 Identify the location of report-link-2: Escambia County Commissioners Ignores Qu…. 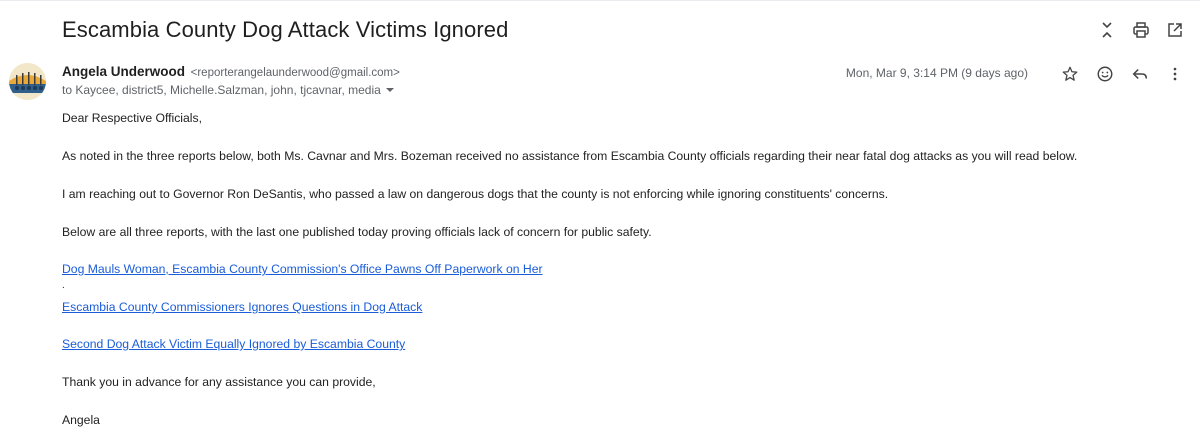
(242, 307).